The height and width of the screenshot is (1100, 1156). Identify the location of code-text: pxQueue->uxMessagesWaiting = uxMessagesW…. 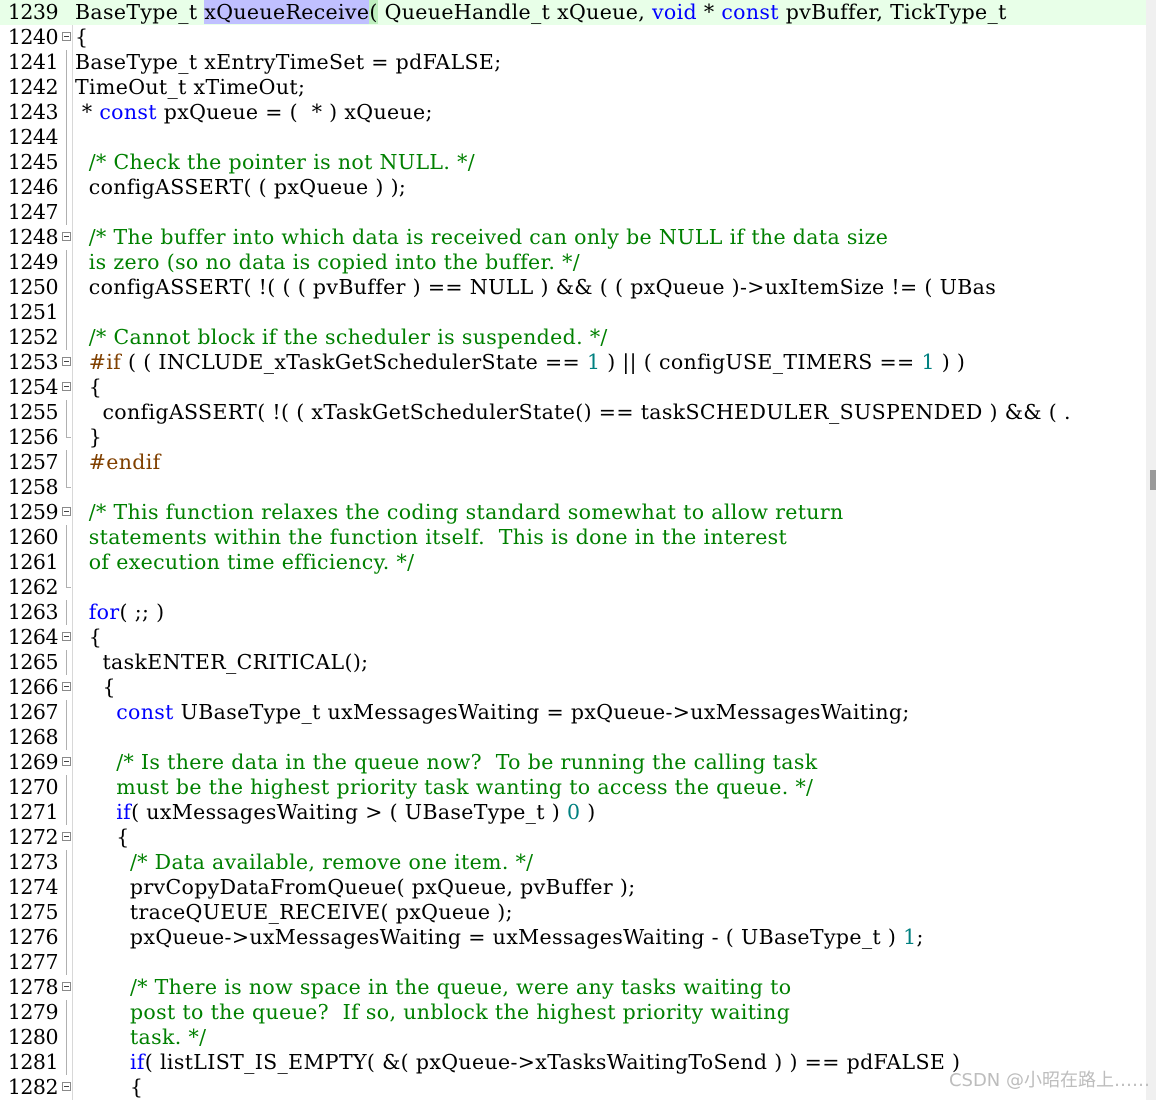
(499, 937).